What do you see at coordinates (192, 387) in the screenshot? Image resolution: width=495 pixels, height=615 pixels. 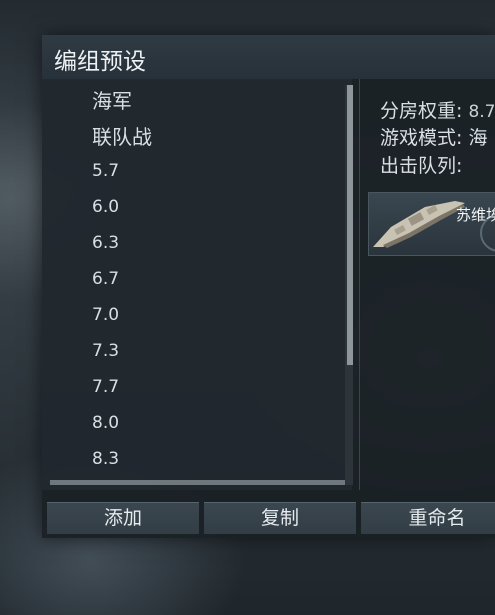 I see `list-item: 7.7` at bounding box center [192, 387].